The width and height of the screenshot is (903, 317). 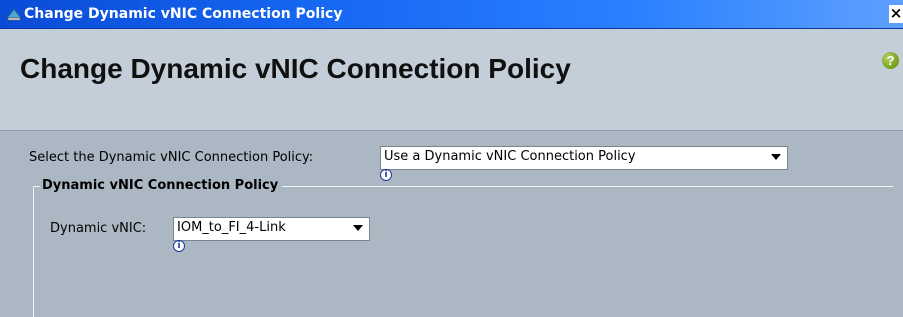 I want to click on window-title: Change Dynamic vNIC Connection Policy, so click(x=183, y=14).